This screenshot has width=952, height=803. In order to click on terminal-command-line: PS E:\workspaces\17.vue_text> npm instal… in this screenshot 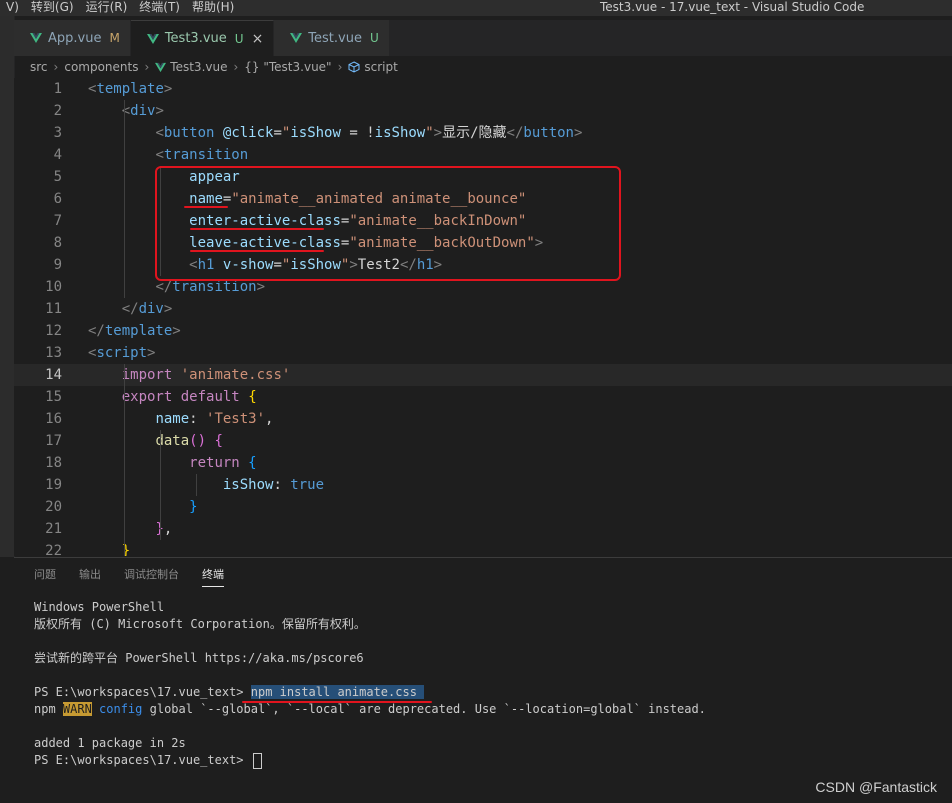, I will do `click(229, 692)`.